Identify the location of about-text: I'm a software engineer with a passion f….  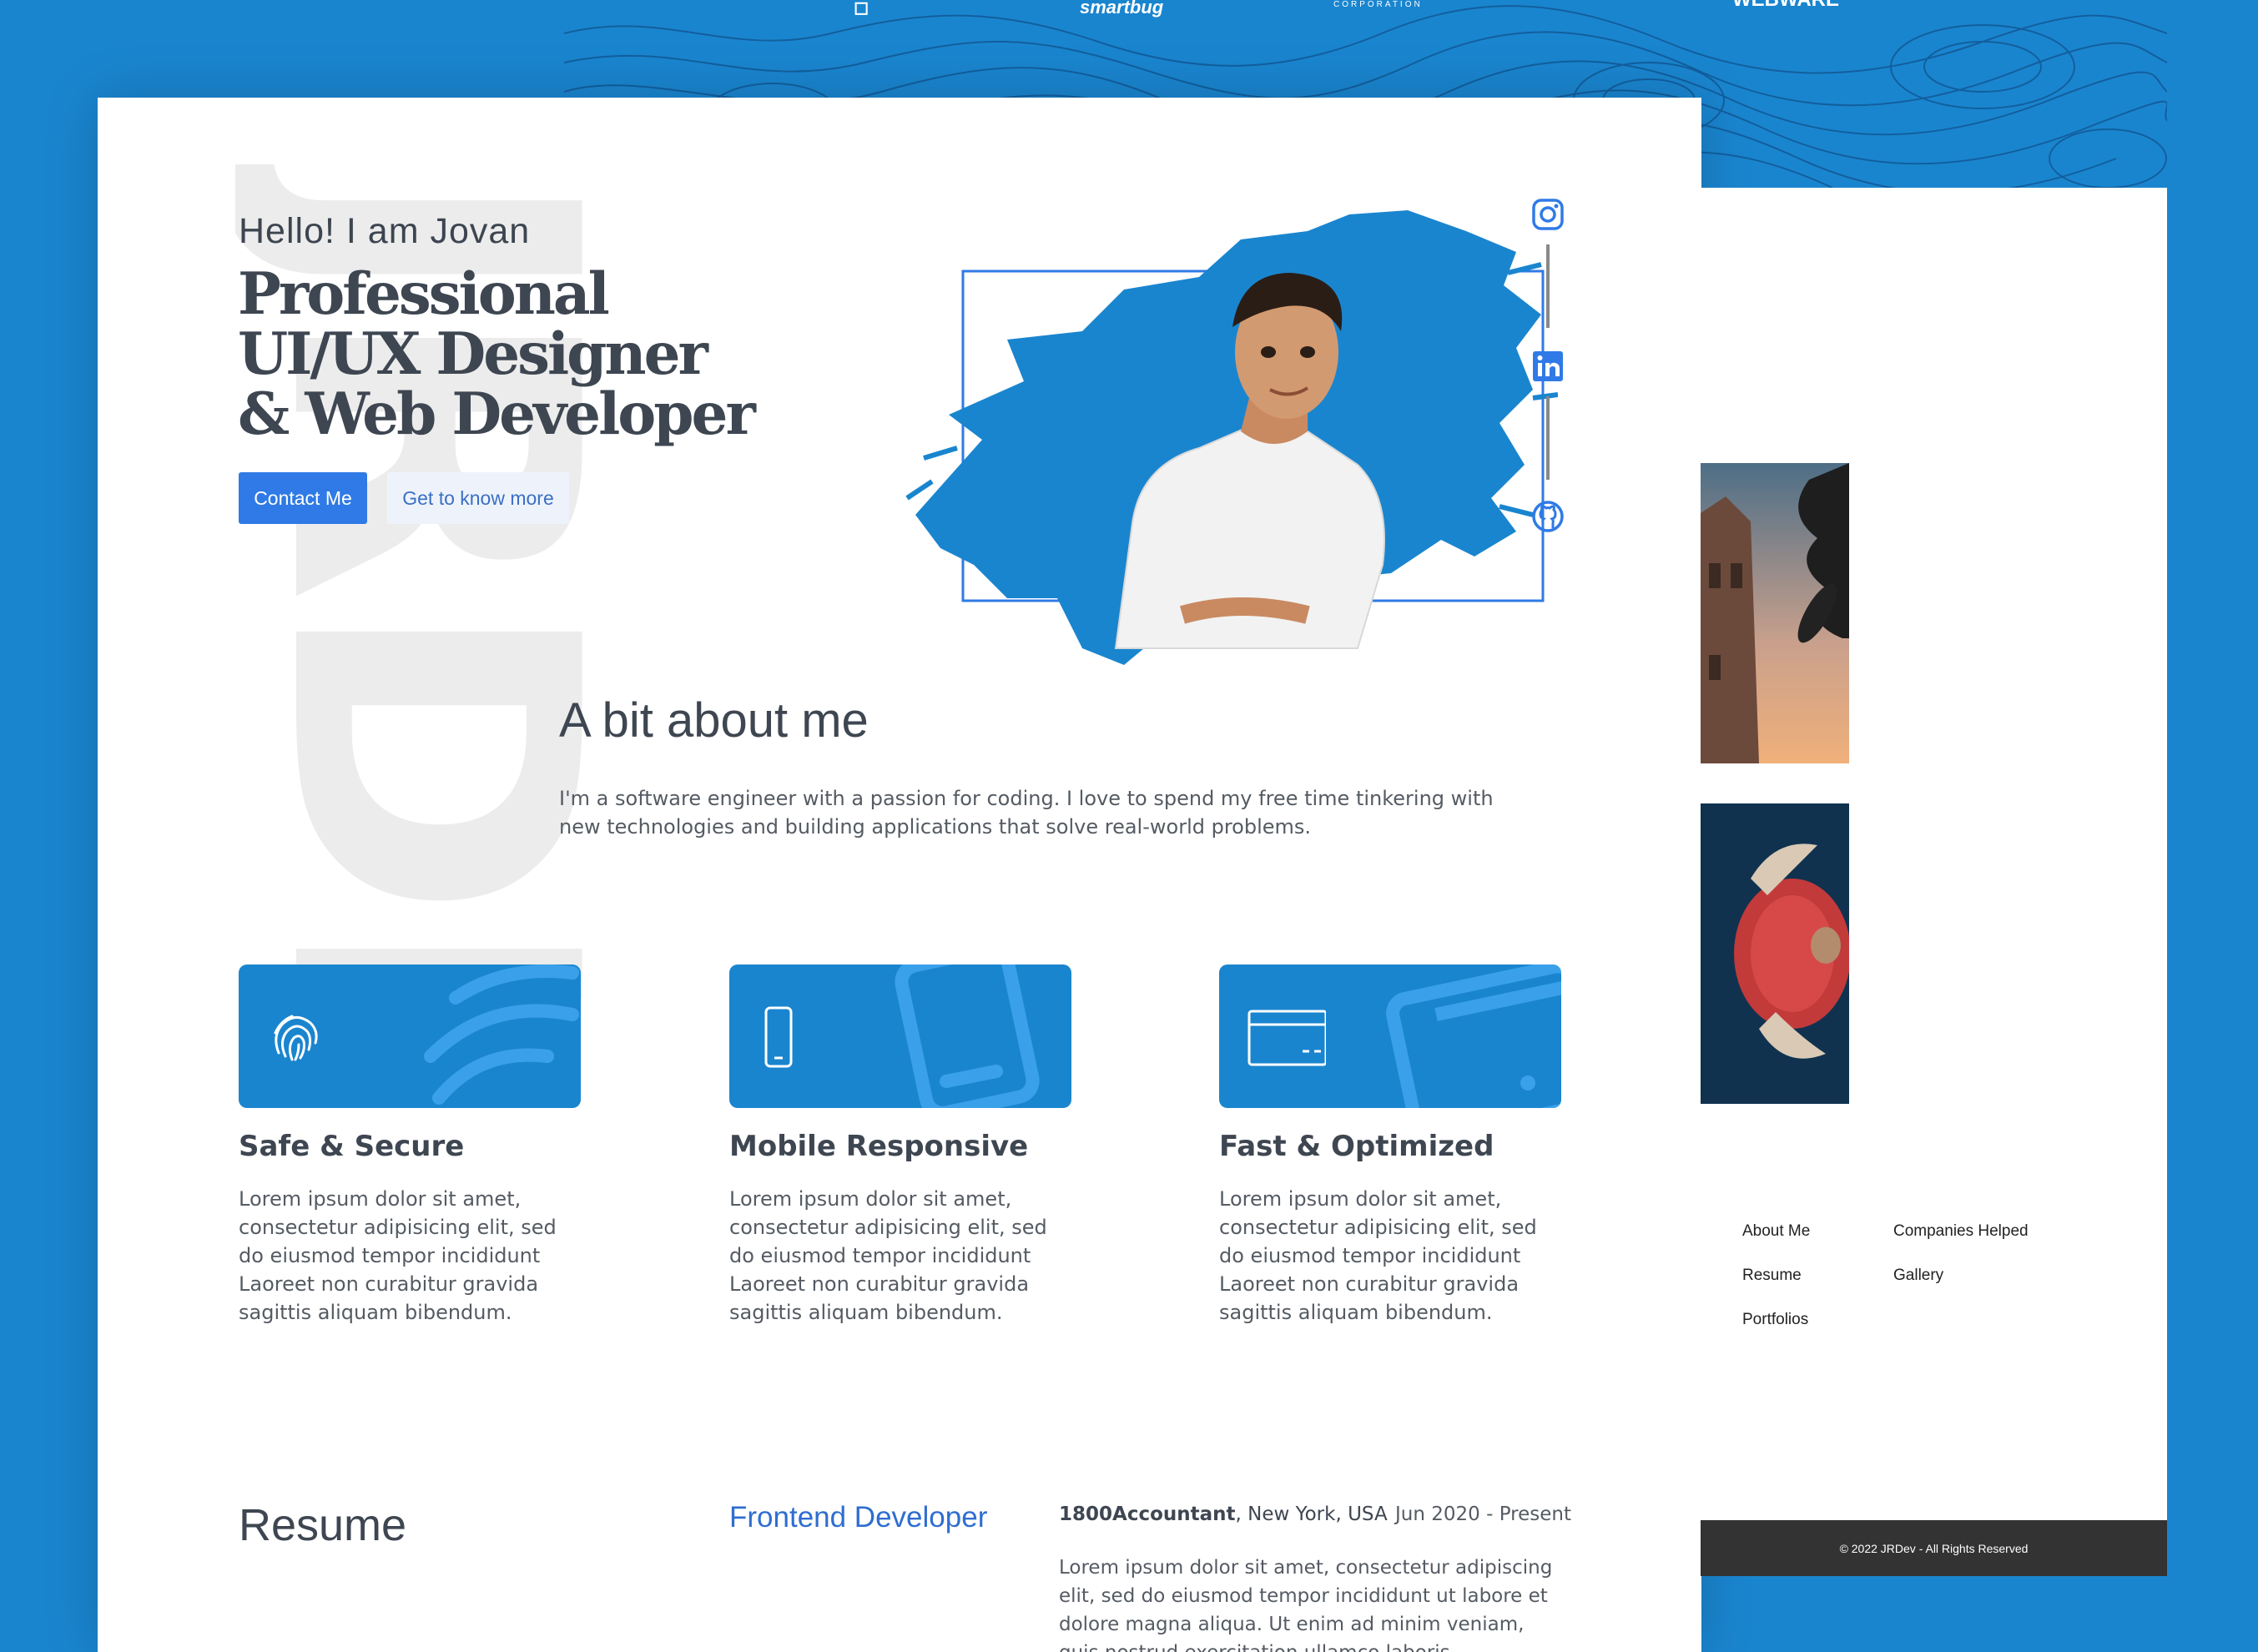
(1026, 813).